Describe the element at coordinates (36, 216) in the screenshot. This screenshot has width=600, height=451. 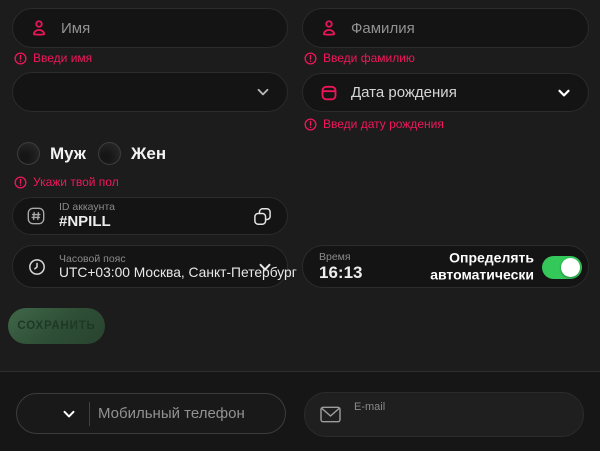
I see `hash-icon` at that location.